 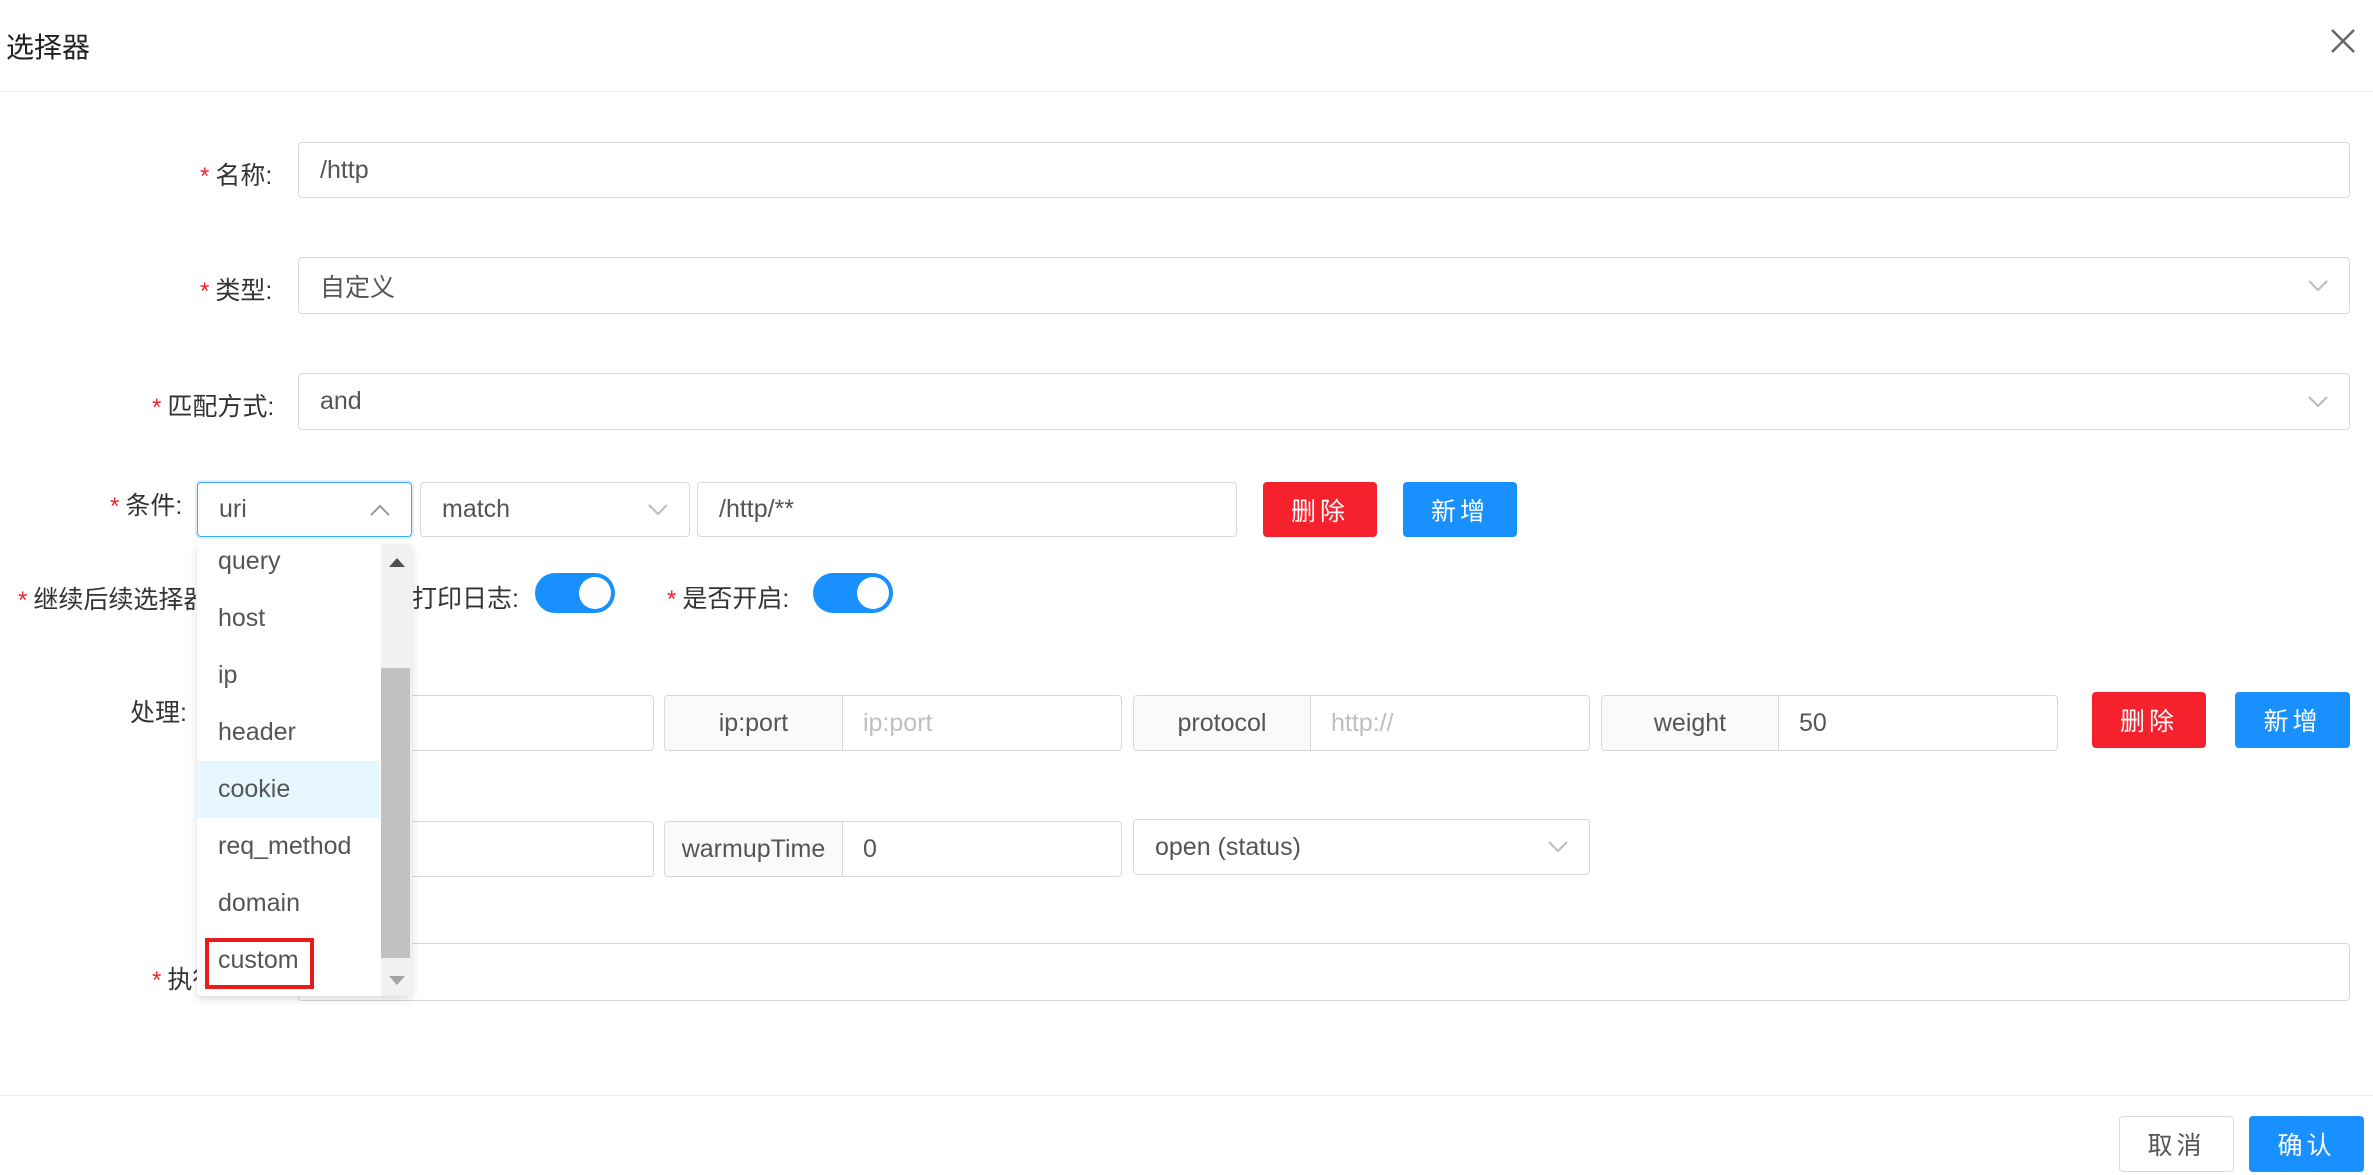 I want to click on match-mode-select: and, so click(x=1324, y=401).